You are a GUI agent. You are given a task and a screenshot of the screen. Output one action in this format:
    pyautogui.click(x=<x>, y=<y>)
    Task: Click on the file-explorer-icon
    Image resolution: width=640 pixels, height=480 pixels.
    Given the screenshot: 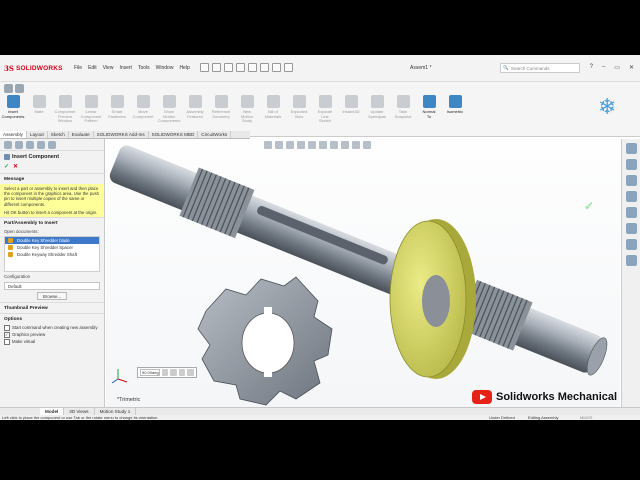 What is the action you would take?
    pyautogui.click(x=631, y=196)
    